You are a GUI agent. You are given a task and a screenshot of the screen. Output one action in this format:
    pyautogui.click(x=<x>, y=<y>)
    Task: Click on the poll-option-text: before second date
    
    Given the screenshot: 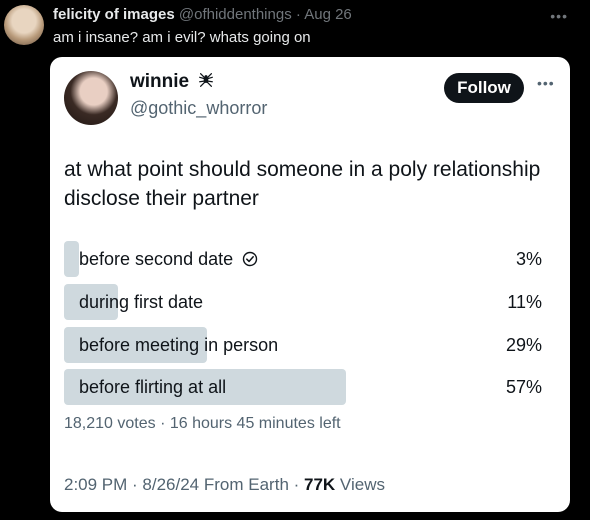 What is the action you would take?
    pyautogui.click(x=156, y=259)
    